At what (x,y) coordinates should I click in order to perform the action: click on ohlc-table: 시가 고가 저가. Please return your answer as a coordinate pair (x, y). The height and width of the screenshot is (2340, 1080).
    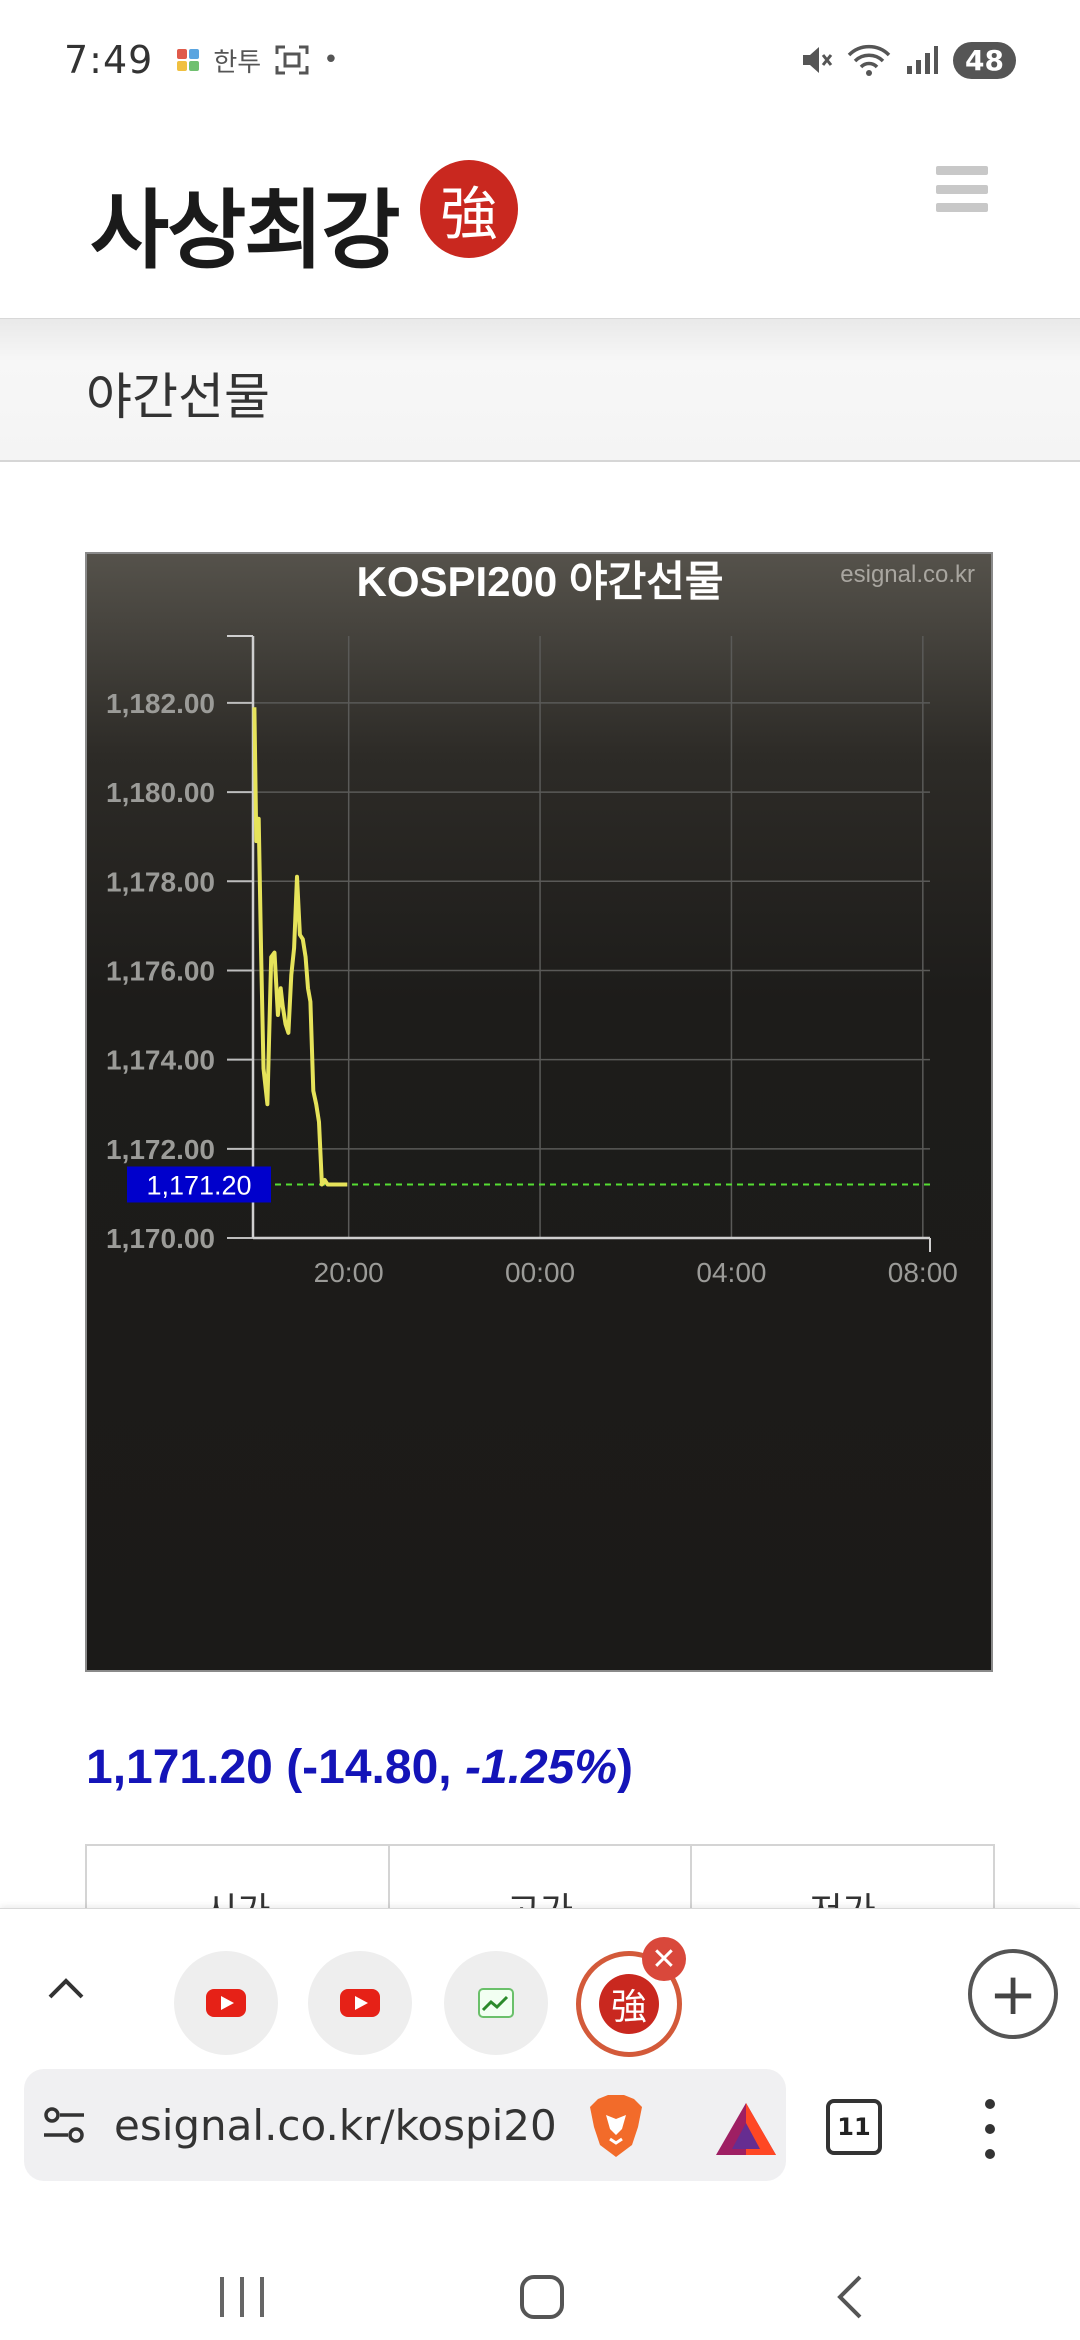
    Looking at the image, I should click on (540, 1879).